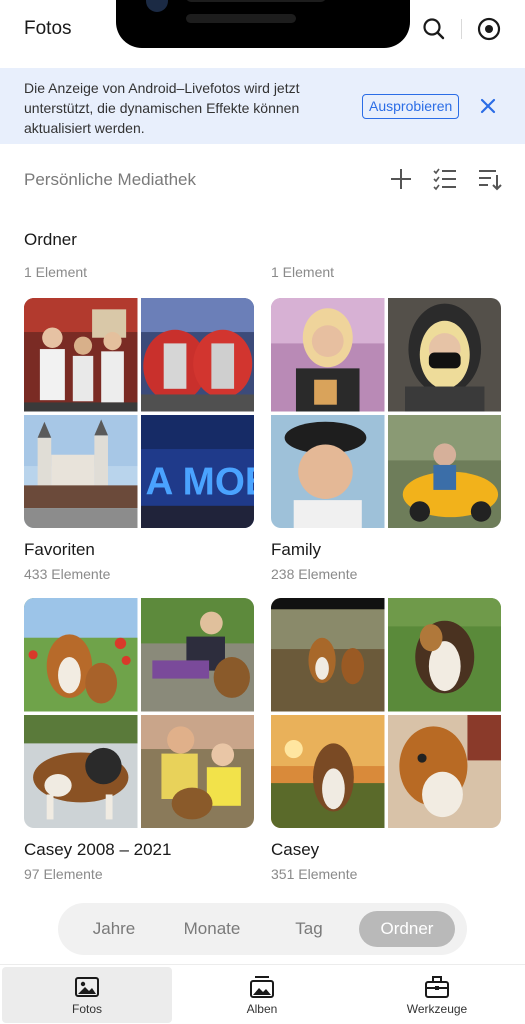 This screenshot has width=525, height=1024. Describe the element at coordinates (59, 549) in the screenshot. I see `album-name: Favoriten` at that location.